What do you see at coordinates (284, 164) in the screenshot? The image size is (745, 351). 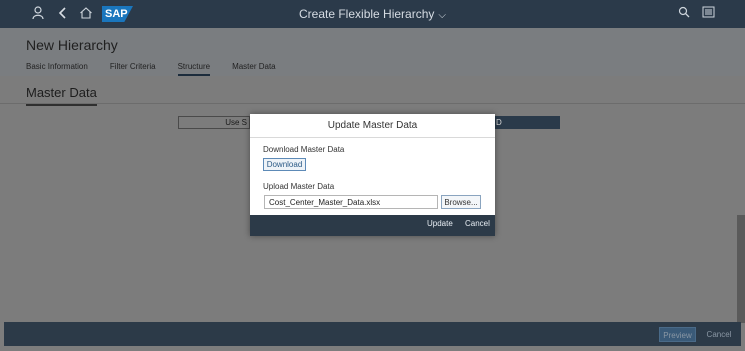 I see `download-button: Download` at bounding box center [284, 164].